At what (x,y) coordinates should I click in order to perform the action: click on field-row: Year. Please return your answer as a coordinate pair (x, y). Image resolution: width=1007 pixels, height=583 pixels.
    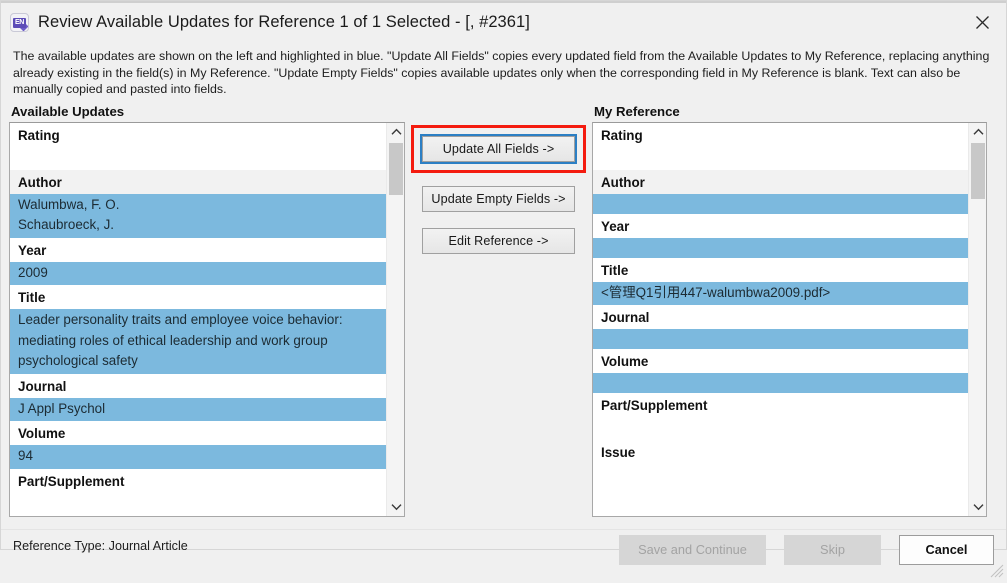
    Looking at the image, I should click on (780, 235).